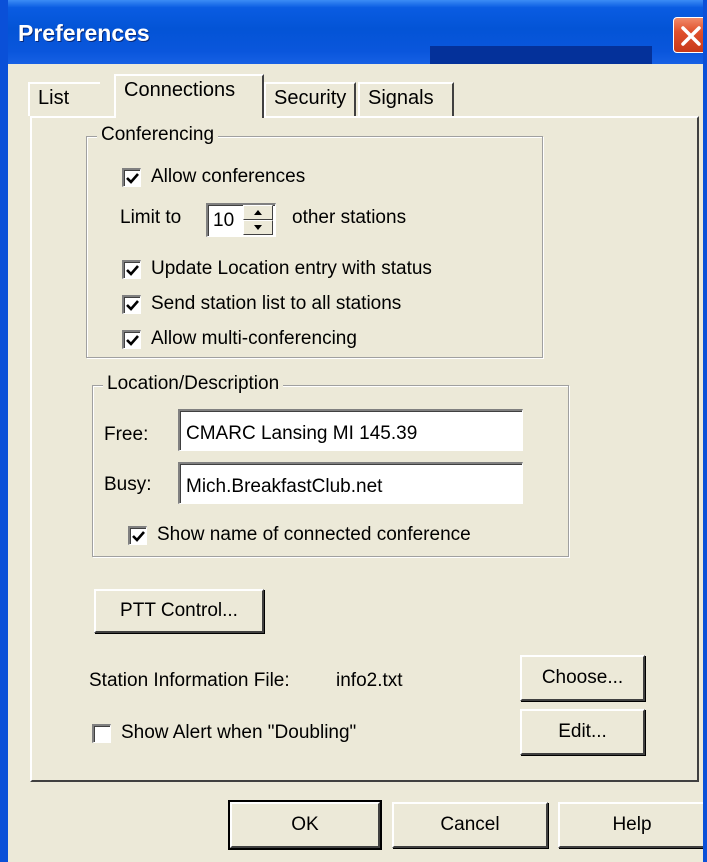 This screenshot has width=707, height=862. What do you see at coordinates (541, 55) in the screenshot?
I see `title-bar-shade` at bounding box center [541, 55].